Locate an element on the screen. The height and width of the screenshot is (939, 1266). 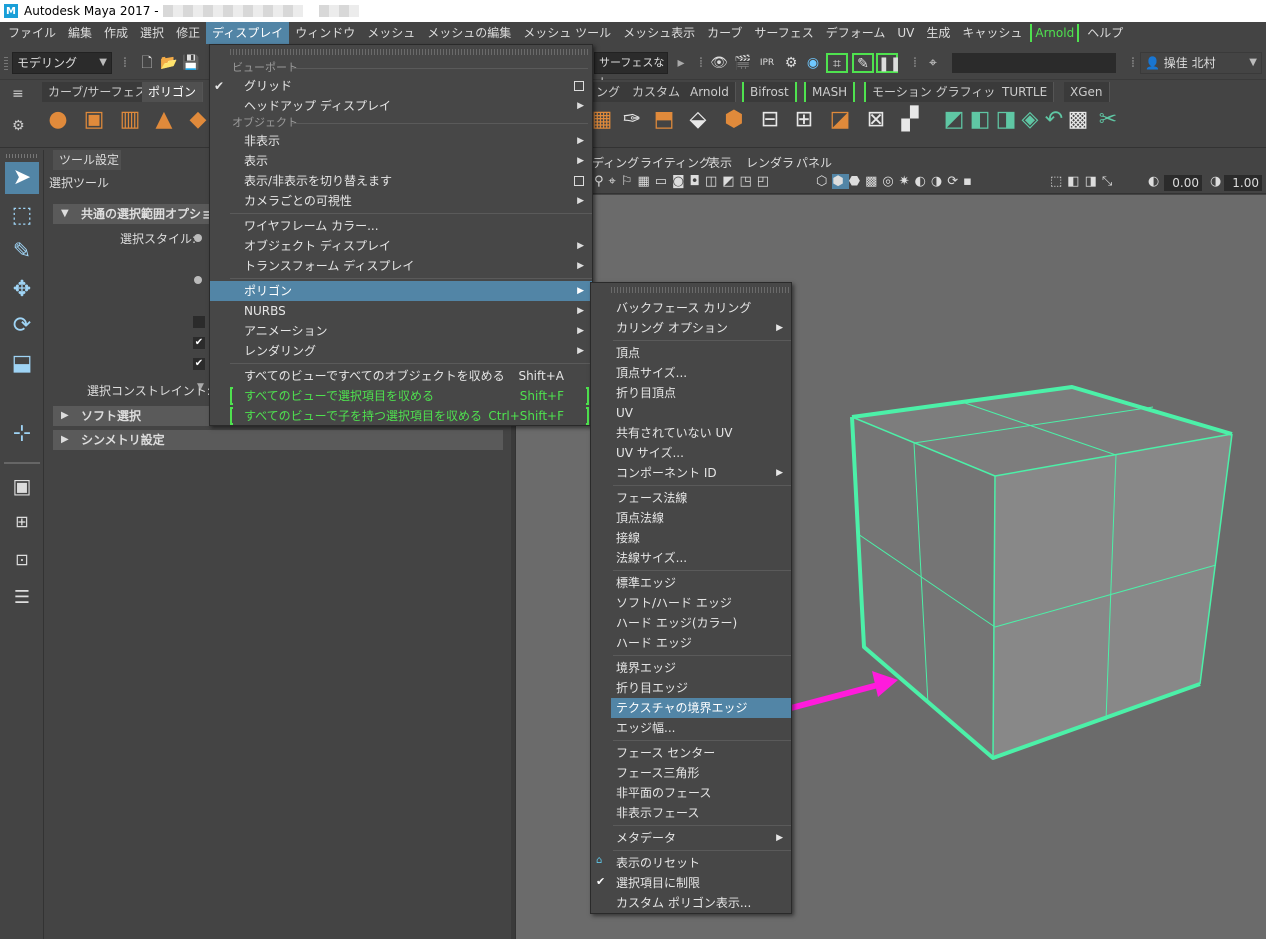
bevel-icon: ⬢ is located at coordinates (734, 120).